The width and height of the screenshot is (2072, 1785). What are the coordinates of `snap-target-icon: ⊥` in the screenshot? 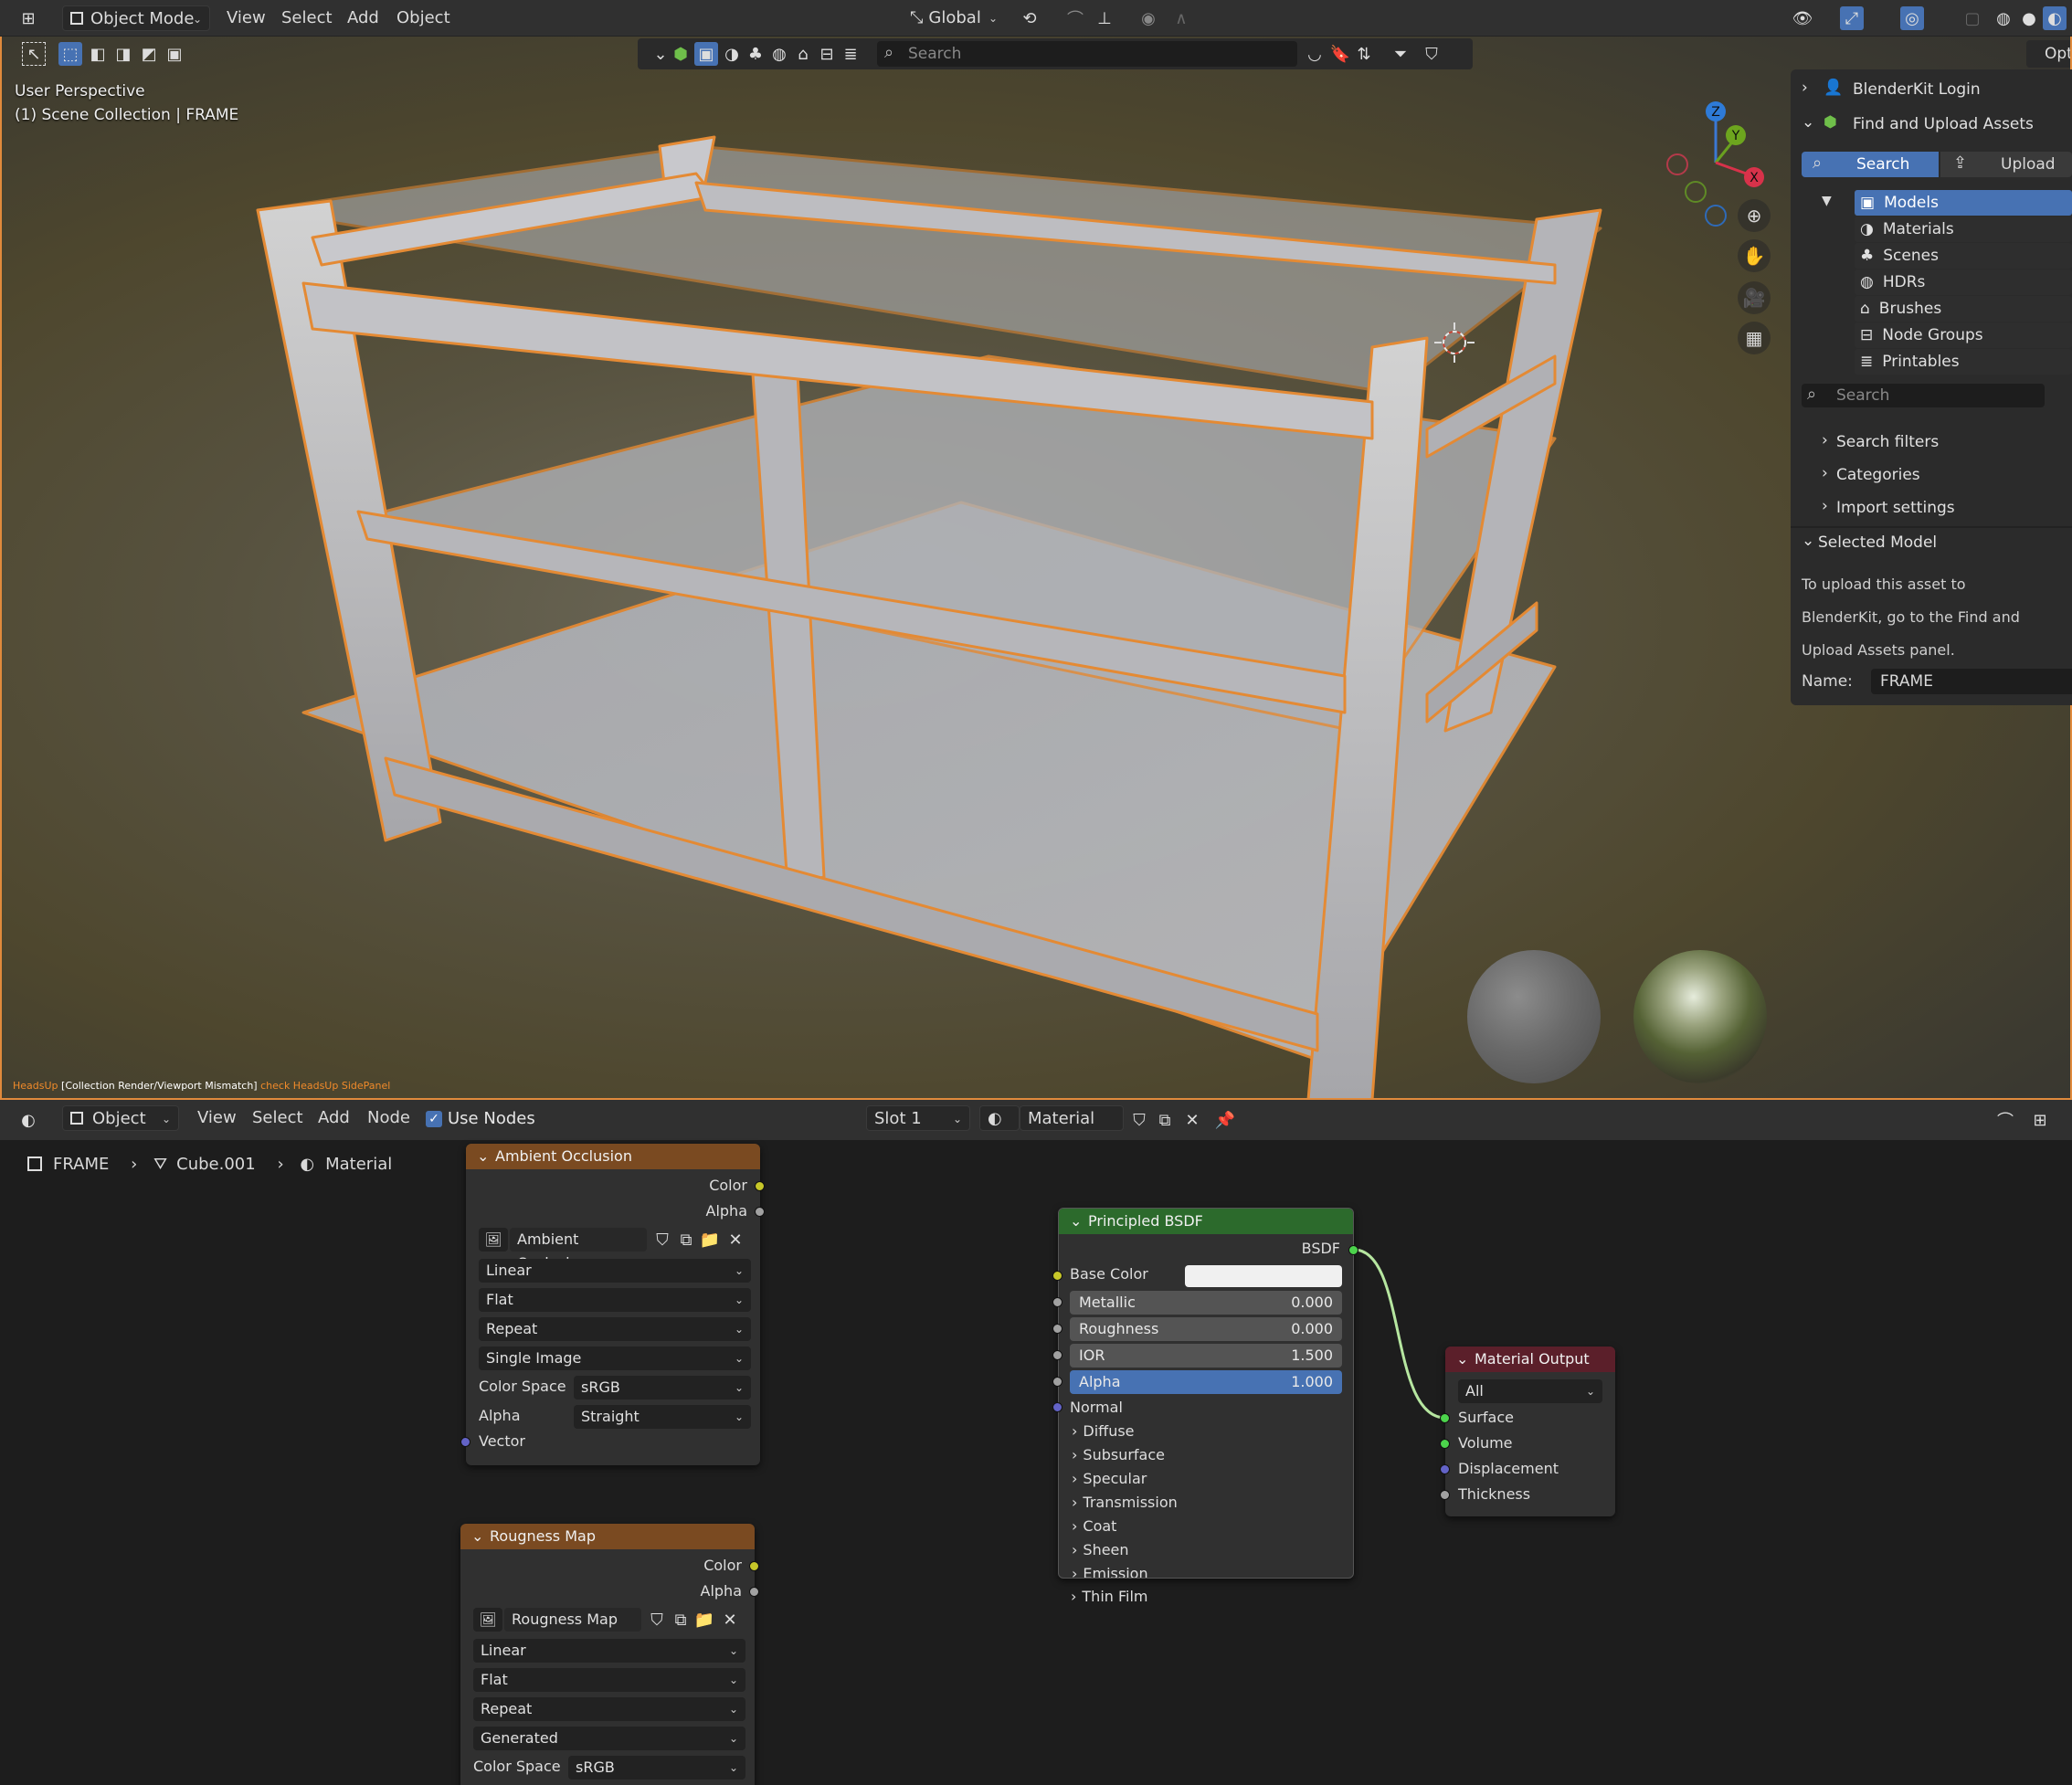 It's located at (1104, 18).